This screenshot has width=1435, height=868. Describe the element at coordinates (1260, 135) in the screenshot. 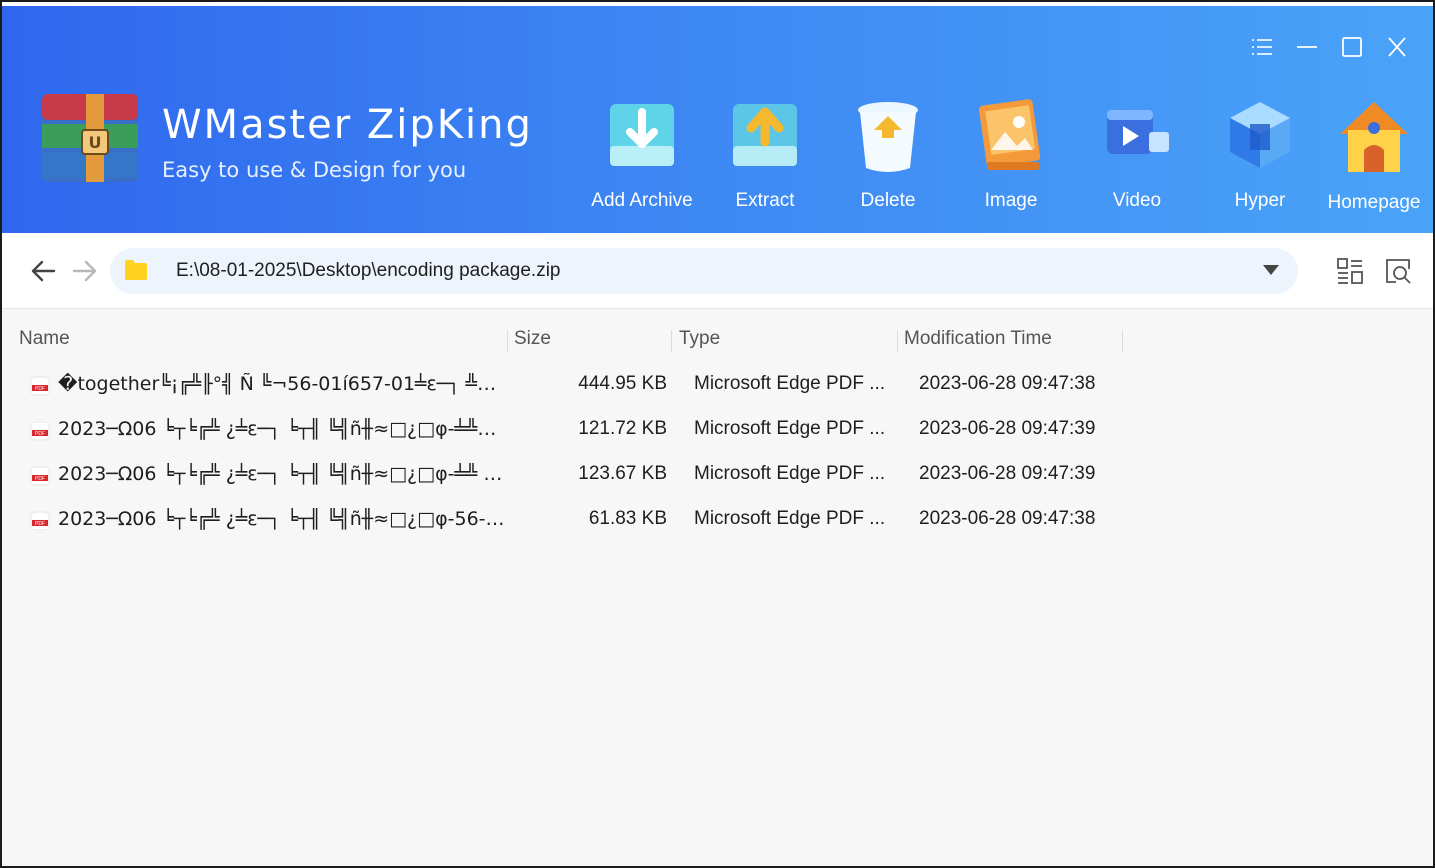

I see `hyper-icon` at that location.